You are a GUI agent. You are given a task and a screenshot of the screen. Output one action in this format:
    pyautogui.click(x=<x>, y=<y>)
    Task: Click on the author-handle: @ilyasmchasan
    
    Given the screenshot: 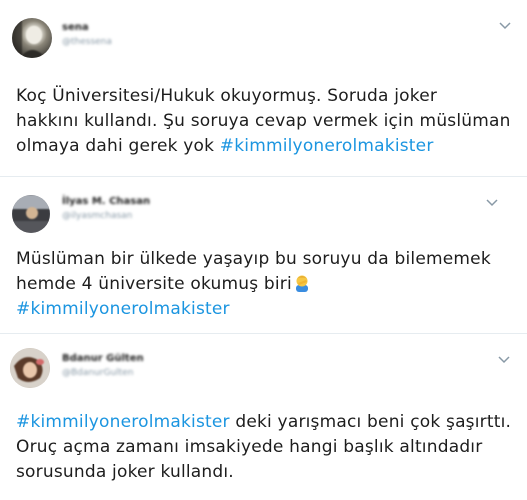 What is the action you would take?
    pyautogui.click(x=97, y=216)
    